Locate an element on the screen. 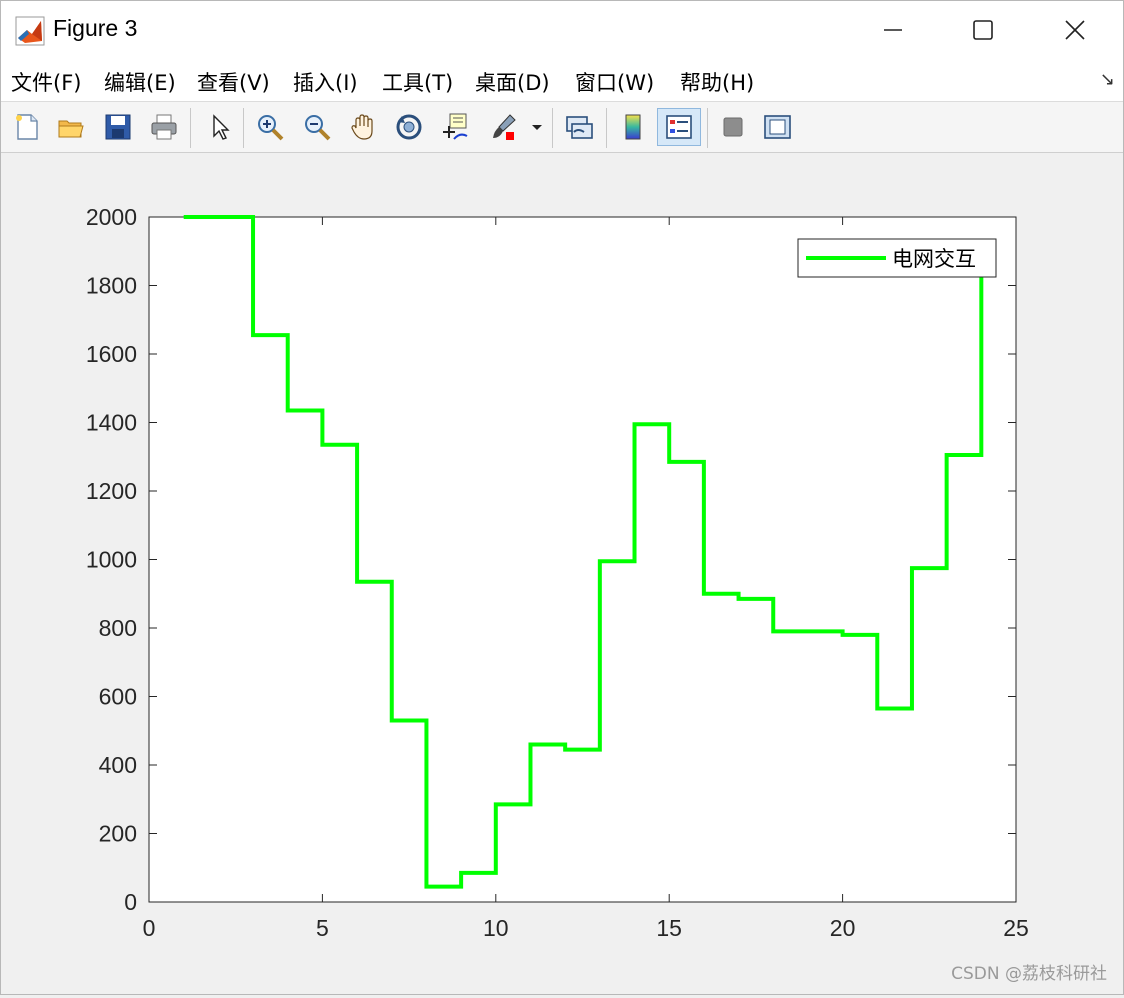 Image resolution: width=1124 pixels, height=998 pixels. x-tick-label: 20 is located at coordinates (843, 928).